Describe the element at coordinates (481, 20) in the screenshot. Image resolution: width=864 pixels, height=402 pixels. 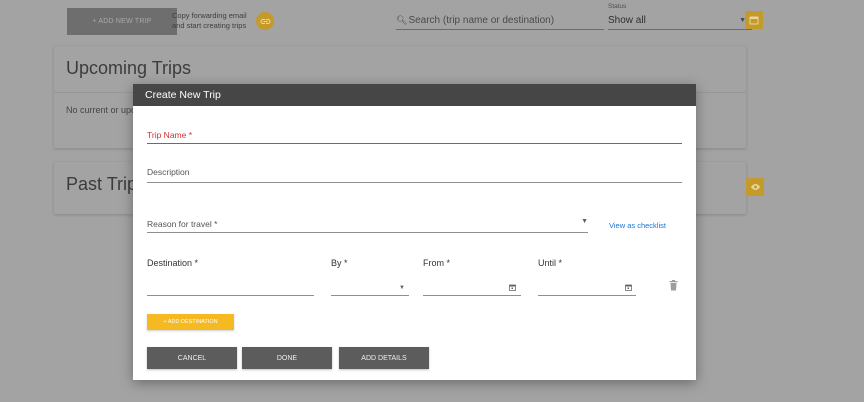
I see `search-placeholder: Search (trip name or destination)` at that location.